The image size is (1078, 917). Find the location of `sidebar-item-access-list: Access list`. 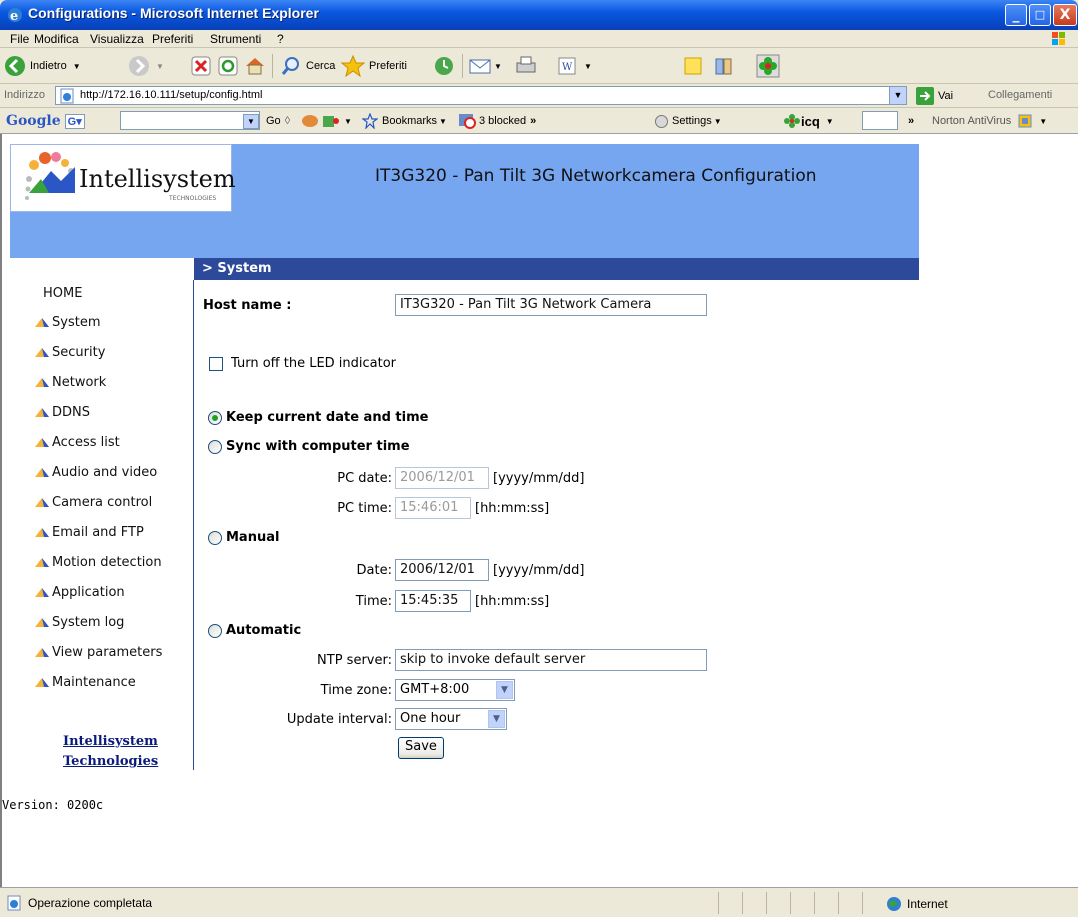

sidebar-item-access-list: Access list is located at coordinates (77, 442).